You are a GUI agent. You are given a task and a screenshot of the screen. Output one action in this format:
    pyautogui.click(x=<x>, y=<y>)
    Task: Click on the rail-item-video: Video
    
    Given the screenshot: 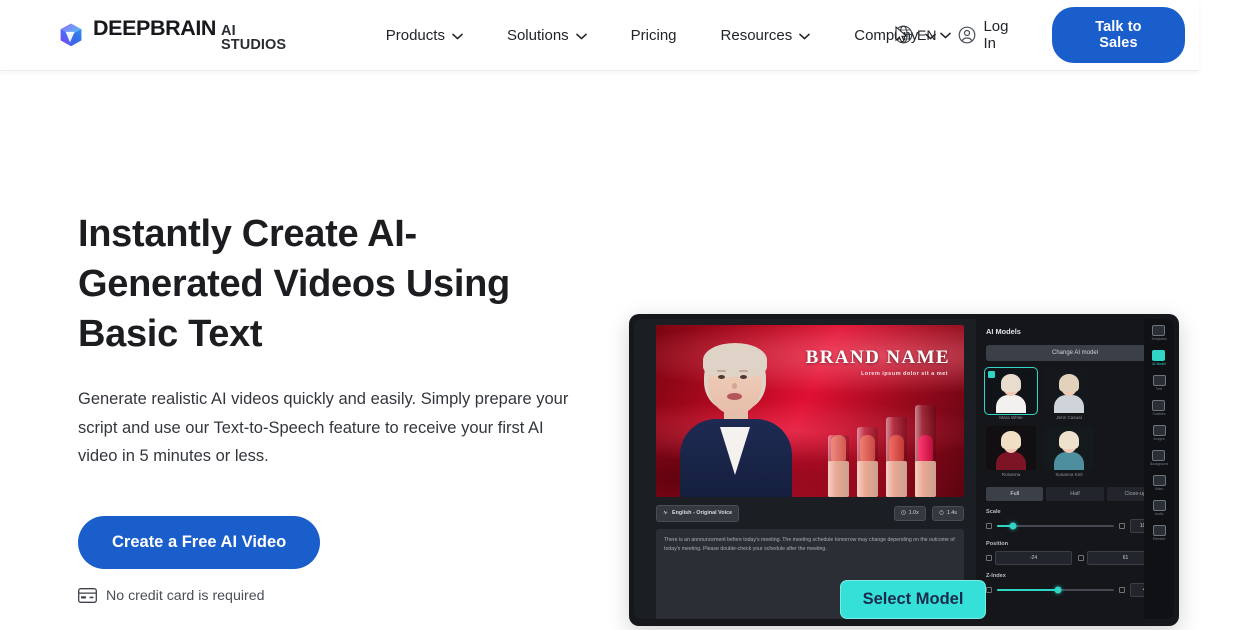 What is the action you would take?
    pyautogui.click(x=1159, y=483)
    